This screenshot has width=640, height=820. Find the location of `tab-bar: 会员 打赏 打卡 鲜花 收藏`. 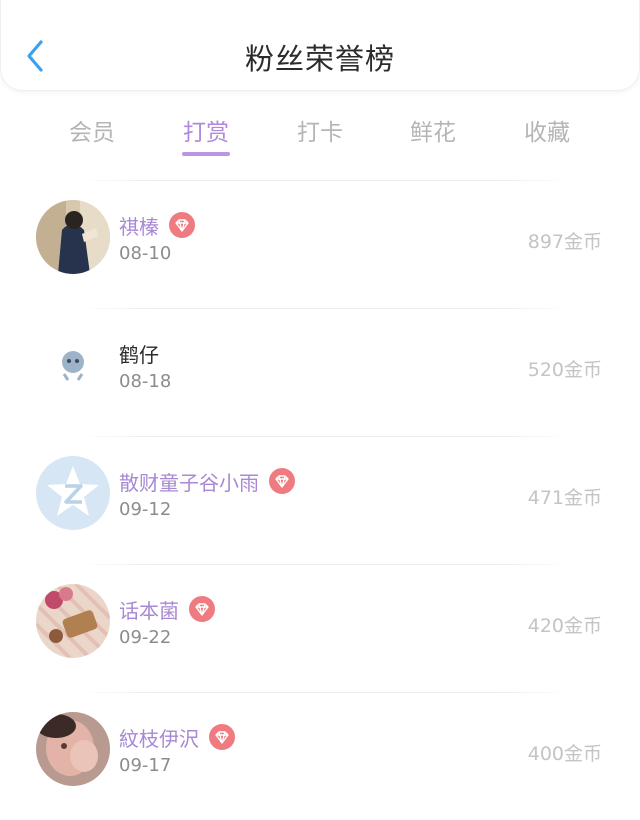

tab-bar: 会员 打赏 打卡 鲜花 收藏 is located at coordinates (320, 135).